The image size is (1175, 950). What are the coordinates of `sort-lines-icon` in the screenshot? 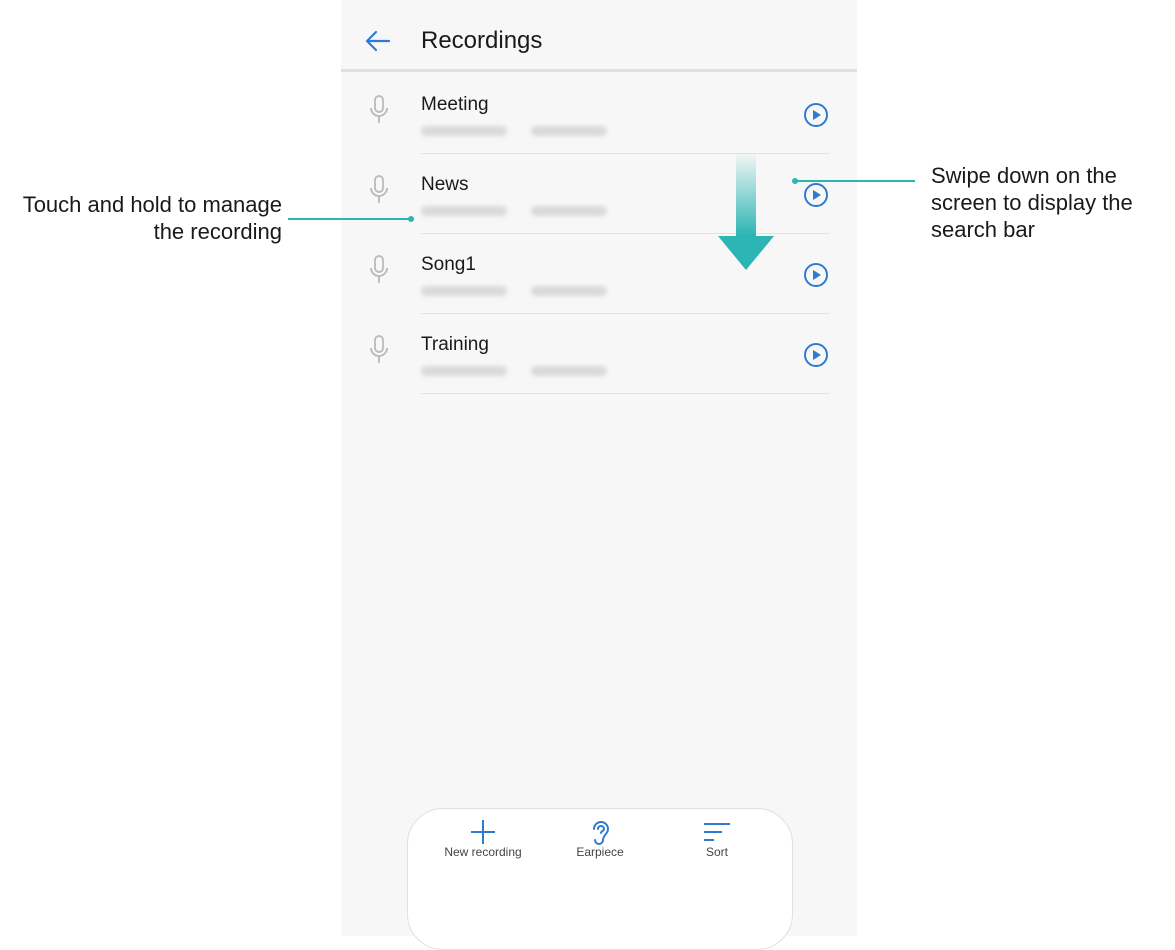 It's located at (717, 832).